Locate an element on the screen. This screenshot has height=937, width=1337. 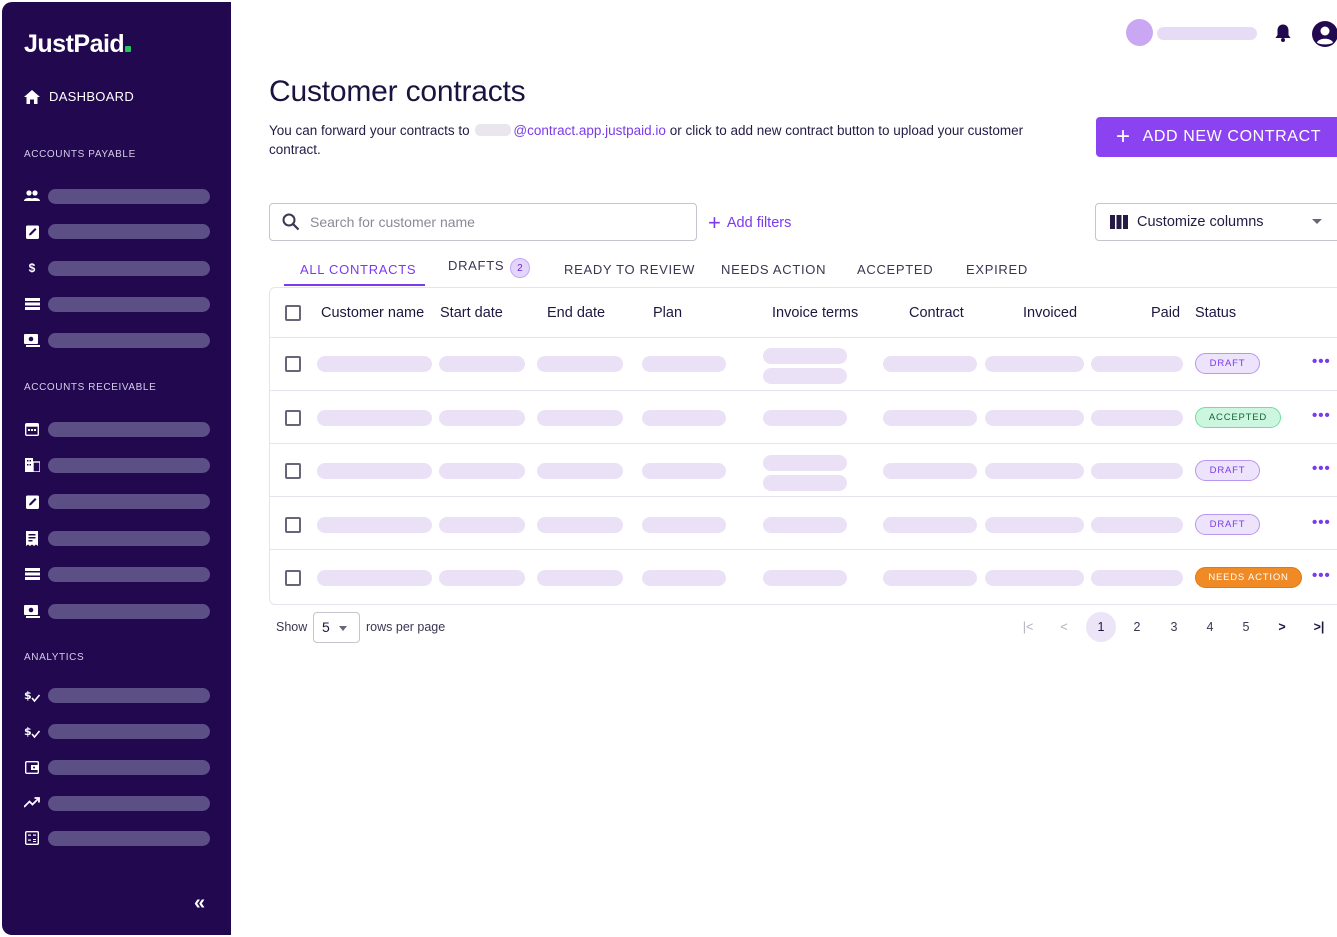
tab-accepted: ACCEPTED is located at coordinates (895, 269).